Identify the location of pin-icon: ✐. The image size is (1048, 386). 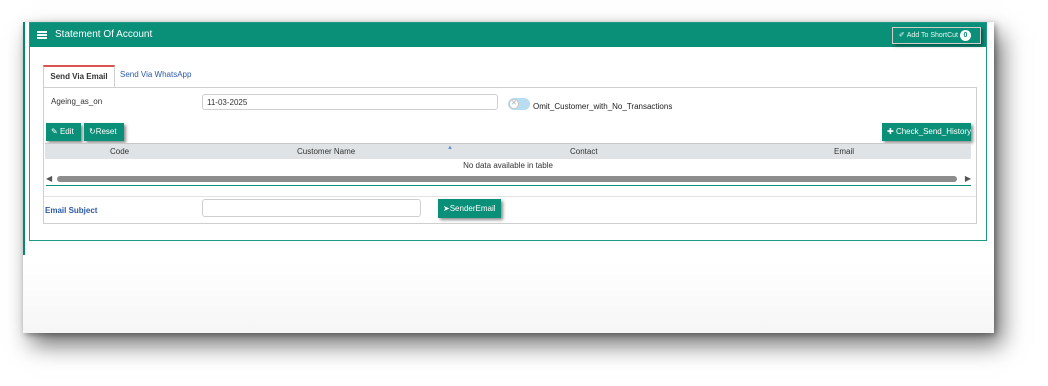
(901, 35).